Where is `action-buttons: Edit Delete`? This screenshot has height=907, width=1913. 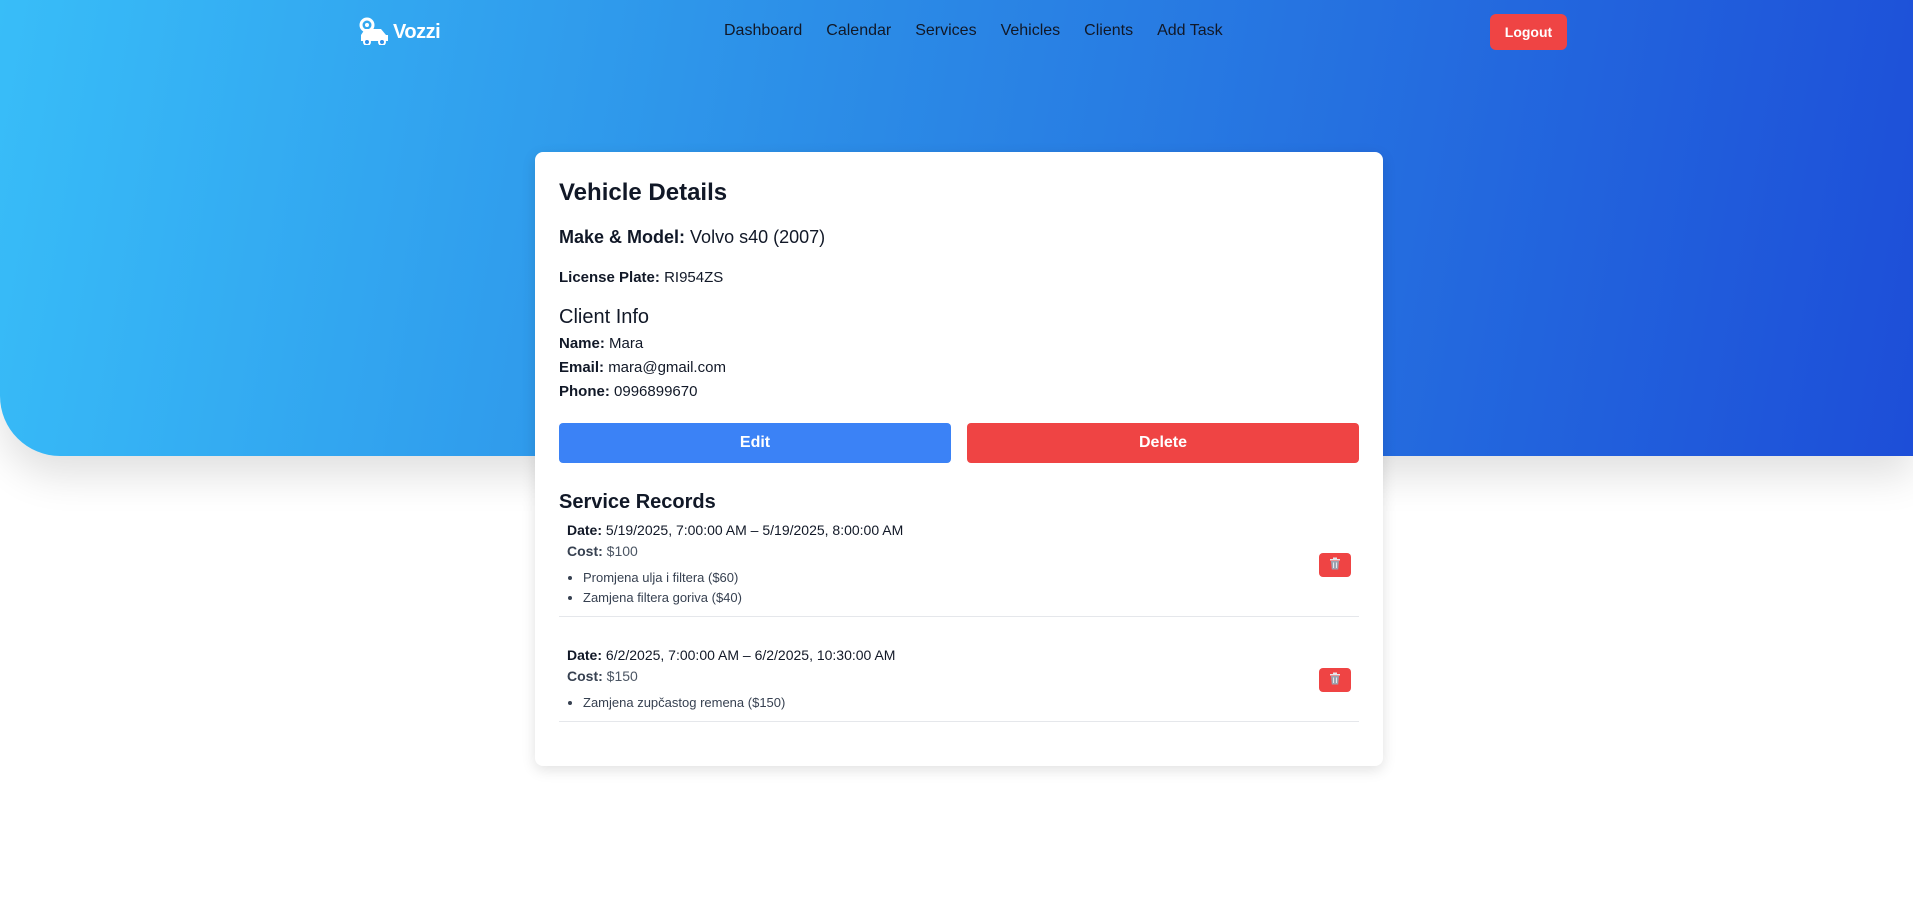 action-buttons: Edit Delete is located at coordinates (959, 443).